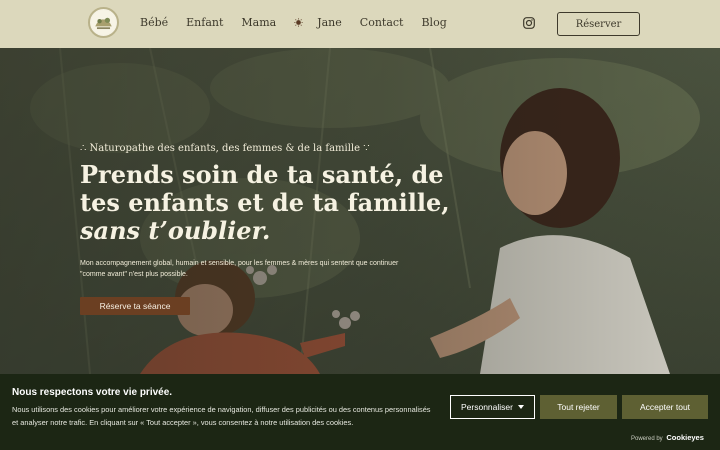 This screenshot has width=720, height=450. Describe the element at coordinates (433, 22) in the screenshot. I see `nav-blog: Blog` at that location.